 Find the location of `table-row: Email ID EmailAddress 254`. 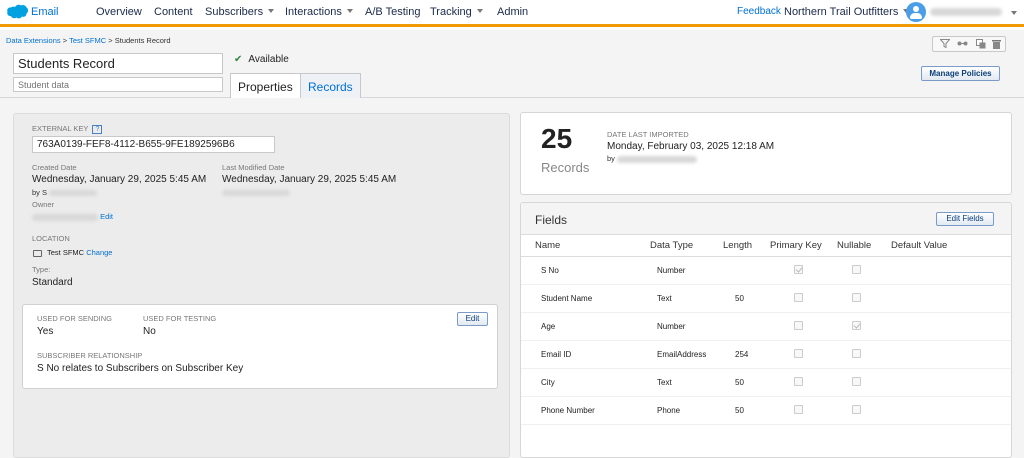

table-row: Email ID EmailAddress 254 is located at coordinates (766, 355).